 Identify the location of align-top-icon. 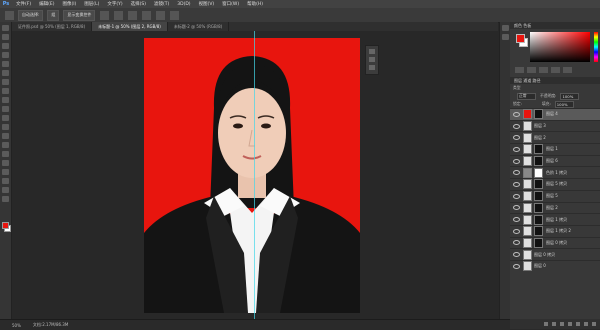
(105, 15).